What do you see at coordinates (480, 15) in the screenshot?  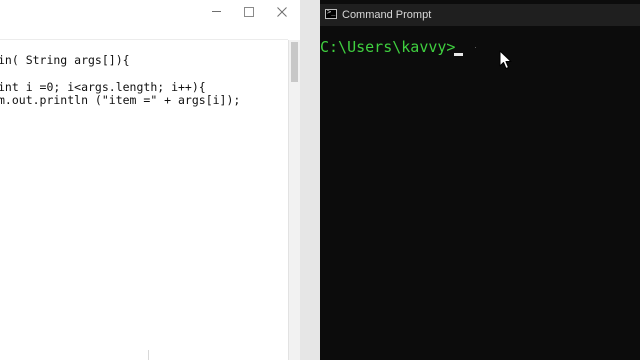 I see `cmd-titlebar: >_ Command Prompt` at bounding box center [480, 15].